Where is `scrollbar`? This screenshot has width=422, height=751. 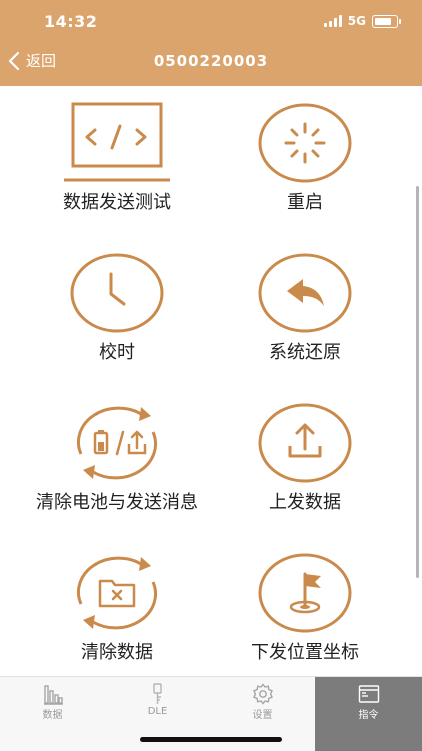 scrollbar is located at coordinates (417, 382).